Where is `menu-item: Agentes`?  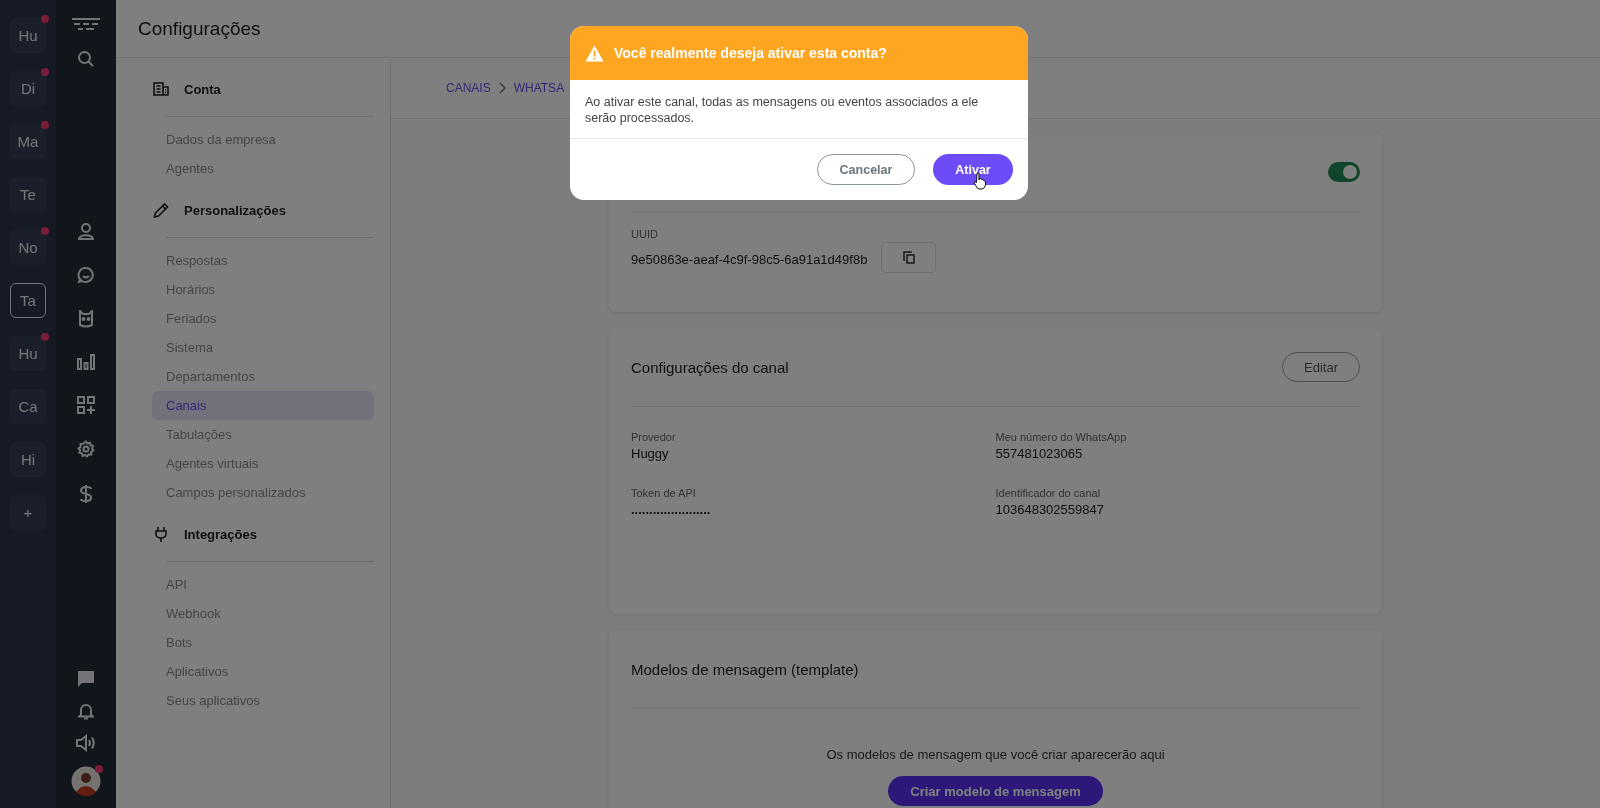 menu-item: Agentes is located at coordinates (263, 168).